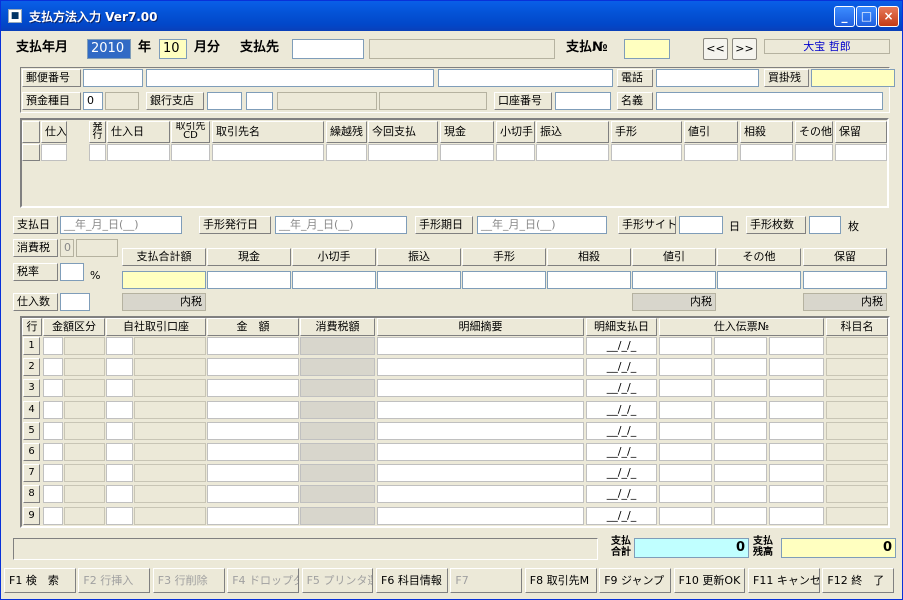  What do you see at coordinates (109, 49) in the screenshot?
I see `year-input: 2010` at bounding box center [109, 49].